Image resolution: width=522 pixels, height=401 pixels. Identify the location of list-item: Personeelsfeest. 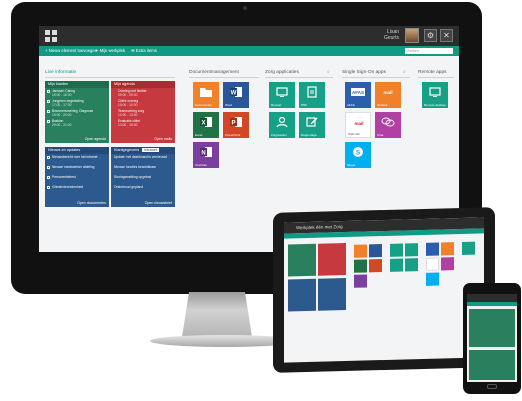
(77, 179).